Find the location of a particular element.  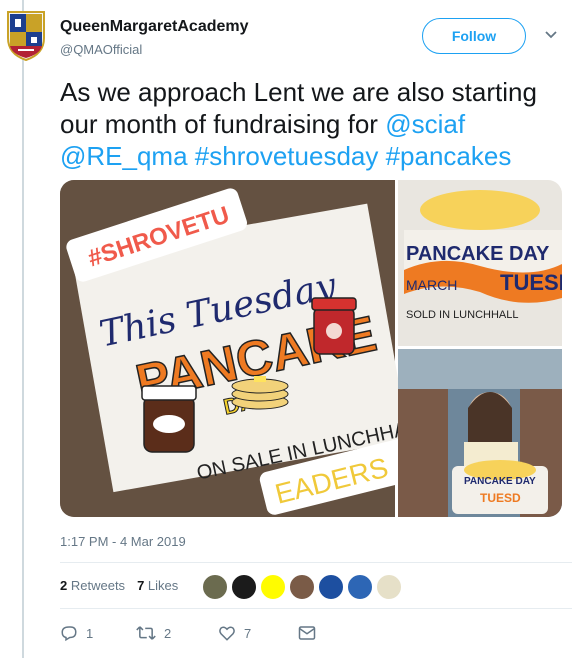

timestamp: 1:17 PM - 4 Mar 2019 is located at coordinates (123, 541).